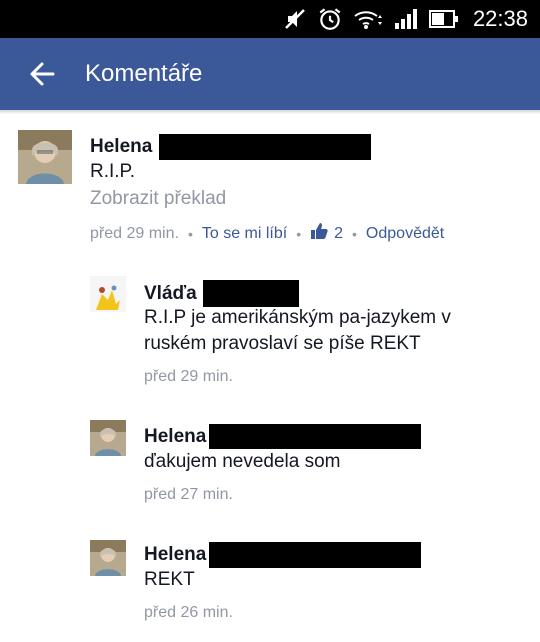 This screenshot has height=642, width=540. What do you see at coordinates (297, 317) in the screenshot?
I see `reply-text-line-1: R.I.P je amerikánským pa-jazykem v` at bounding box center [297, 317].